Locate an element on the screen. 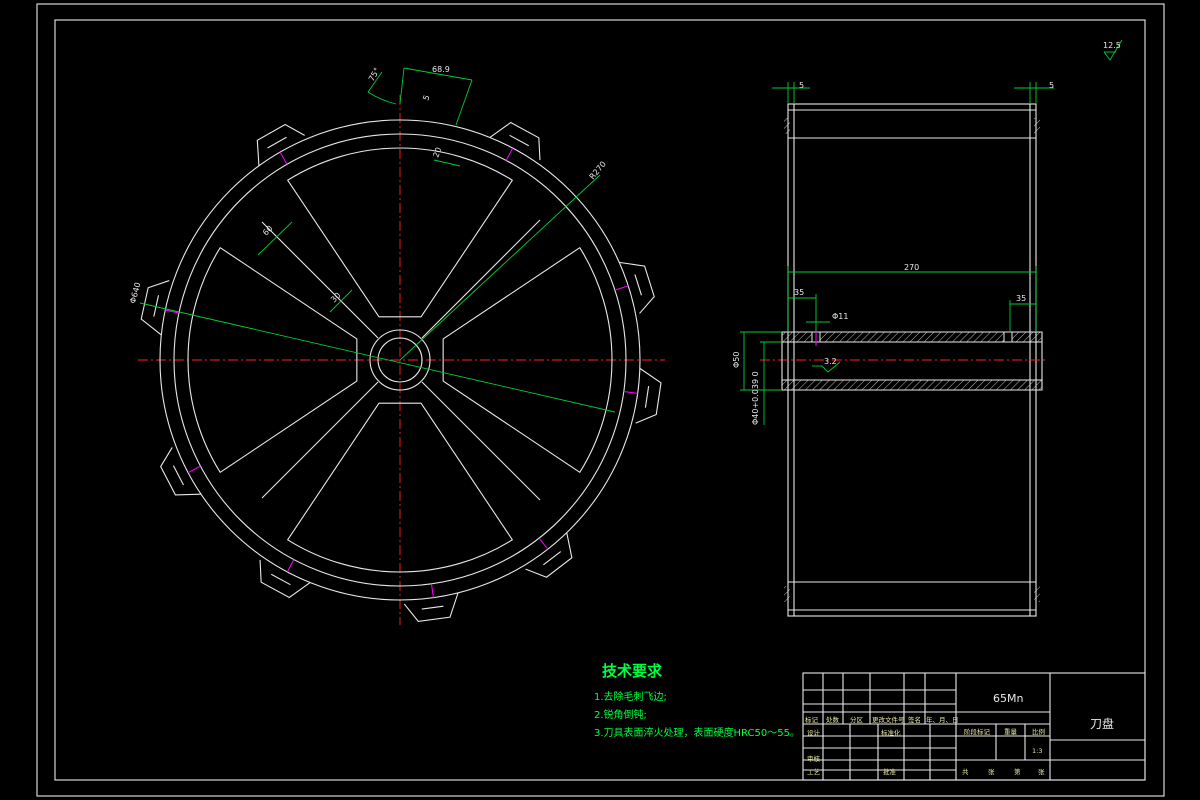  dim-text-margin-right: 5 is located at coordinates (1051, 85).